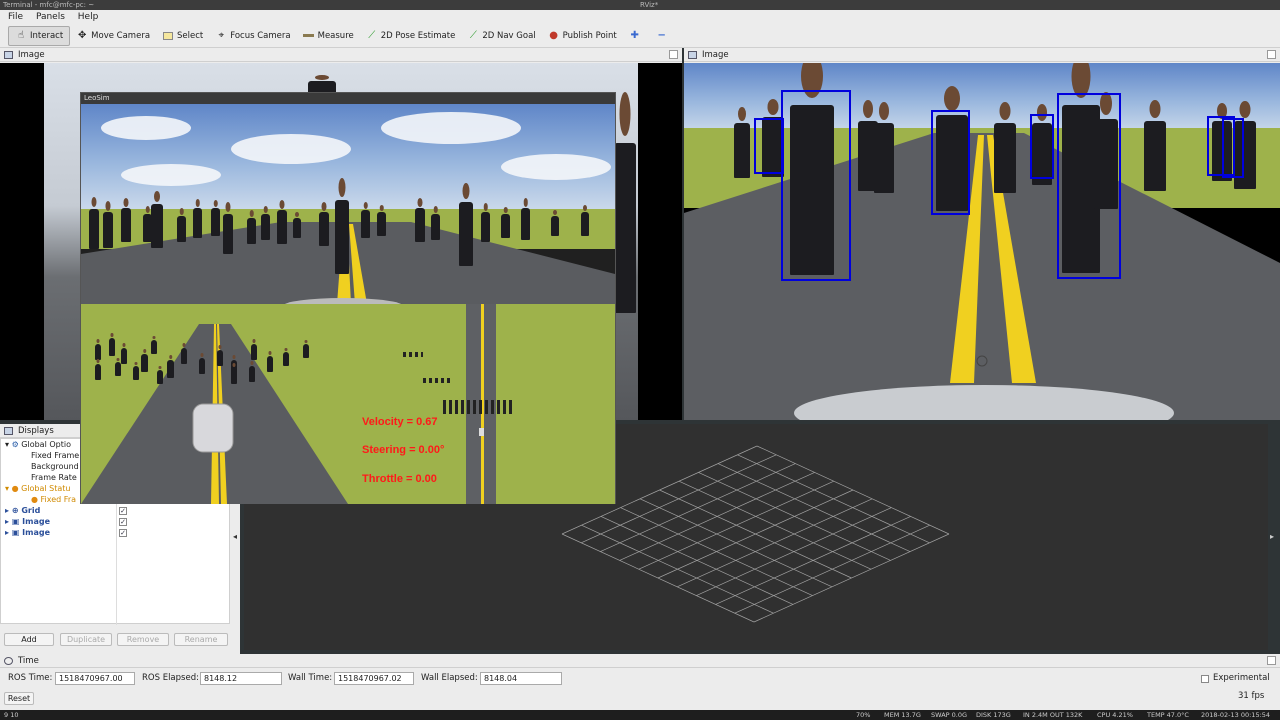 The image size is (1280, 720). What do you see at coordinates (640, 661) in the screenshot?
I see `time-header: Time` at bounding box center [640, 661].